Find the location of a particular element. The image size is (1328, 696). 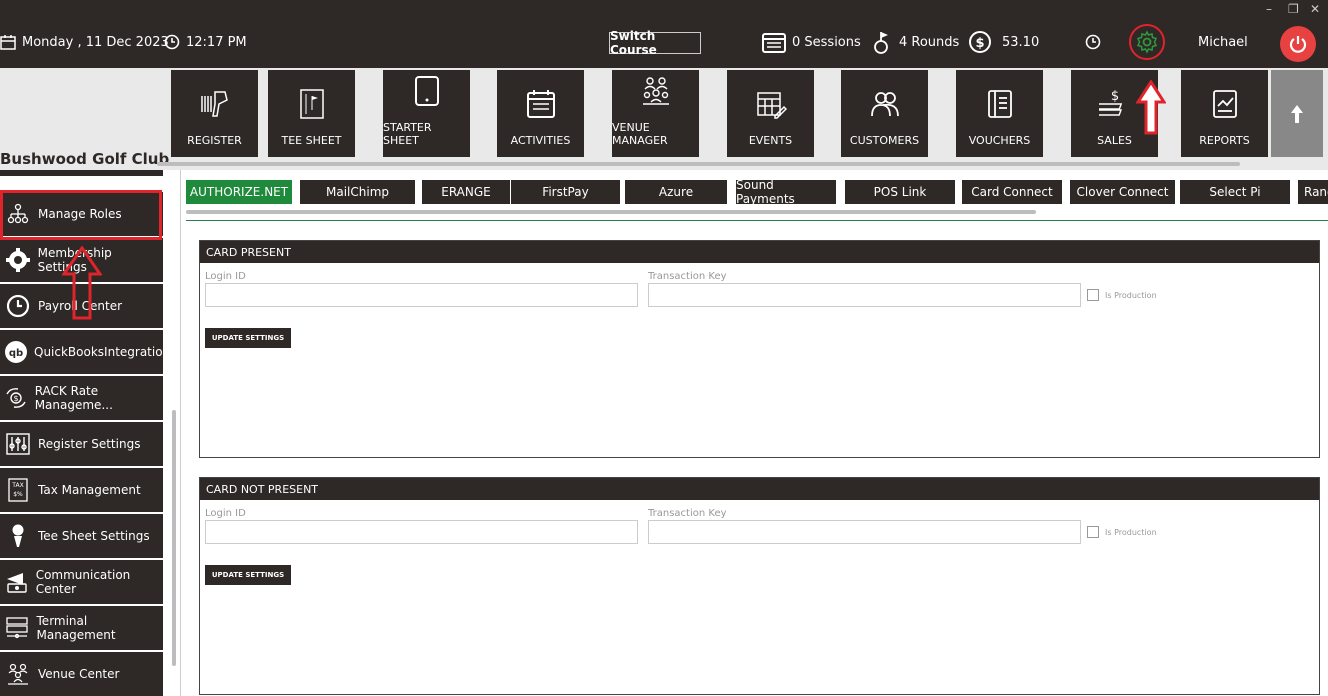

time-display: 12:17 PM is located at coordinates (205, 42).